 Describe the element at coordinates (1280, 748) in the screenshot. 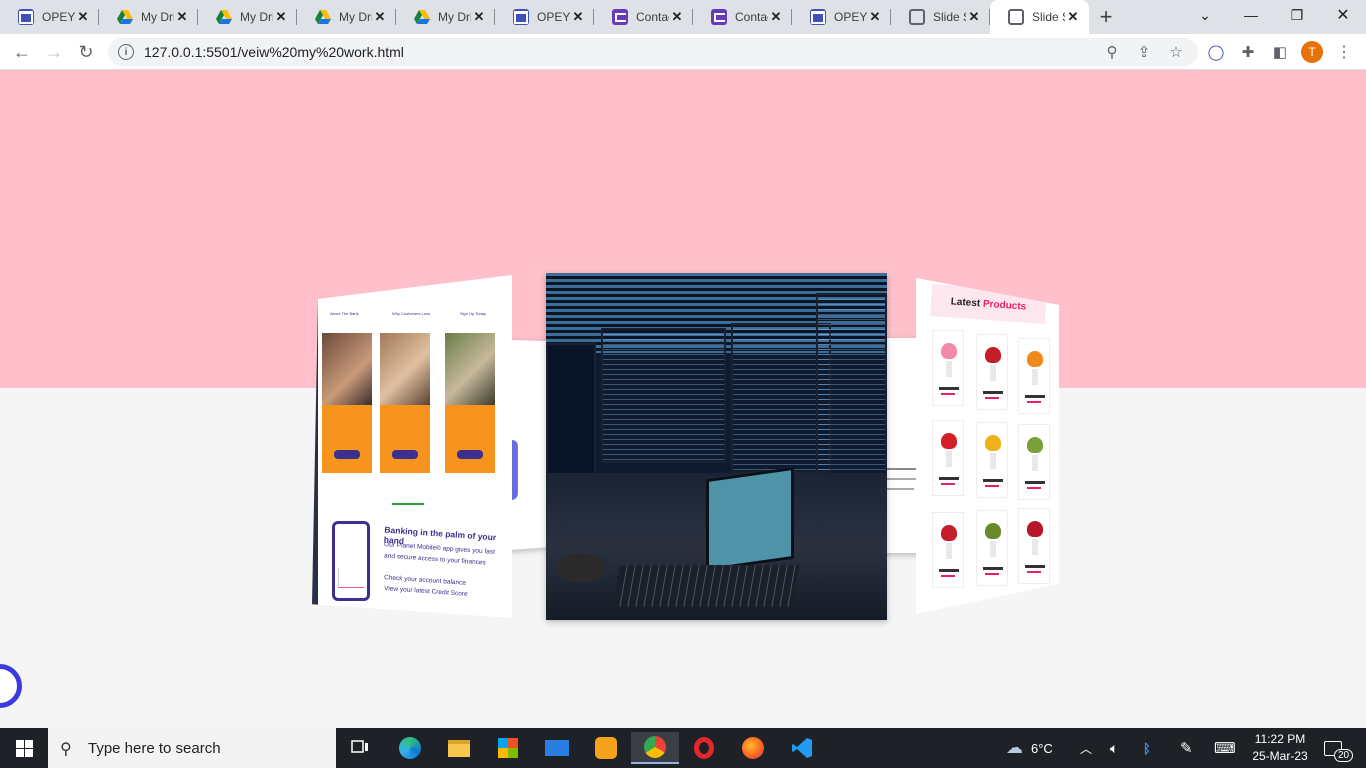

I see `taskbar-clock: 11:22 PM 25-Mar-23` at that location.